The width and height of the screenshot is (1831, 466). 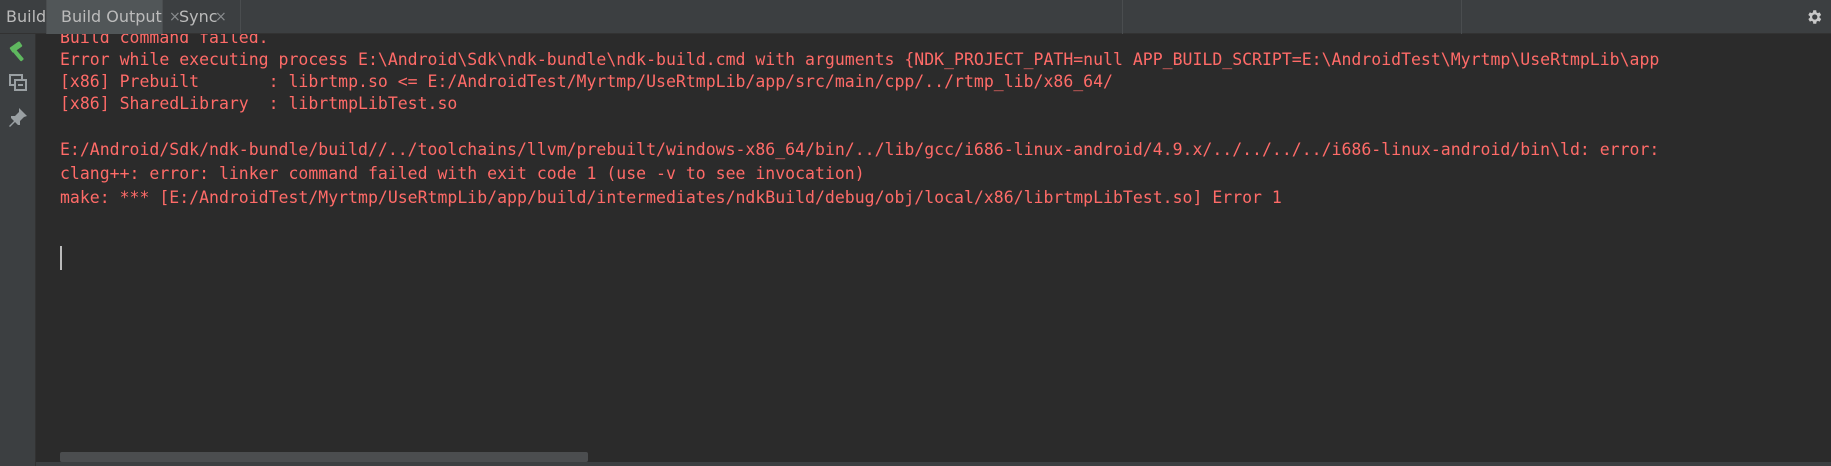 What do you see at coordinates (915, 17) in the screenshot?
I see `build-tool-window-header: Build: Build Output × Sync ×` at bounding box center [915, 17].